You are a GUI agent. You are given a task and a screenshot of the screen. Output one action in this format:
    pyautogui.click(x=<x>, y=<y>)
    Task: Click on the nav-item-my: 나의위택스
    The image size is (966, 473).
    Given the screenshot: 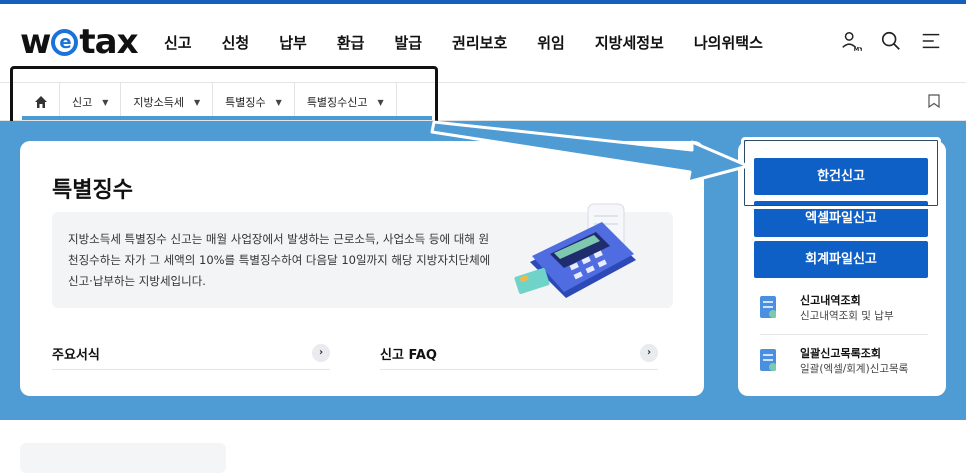 What is the action you would take?
    pyautogui.click(x=728, y=42)
    